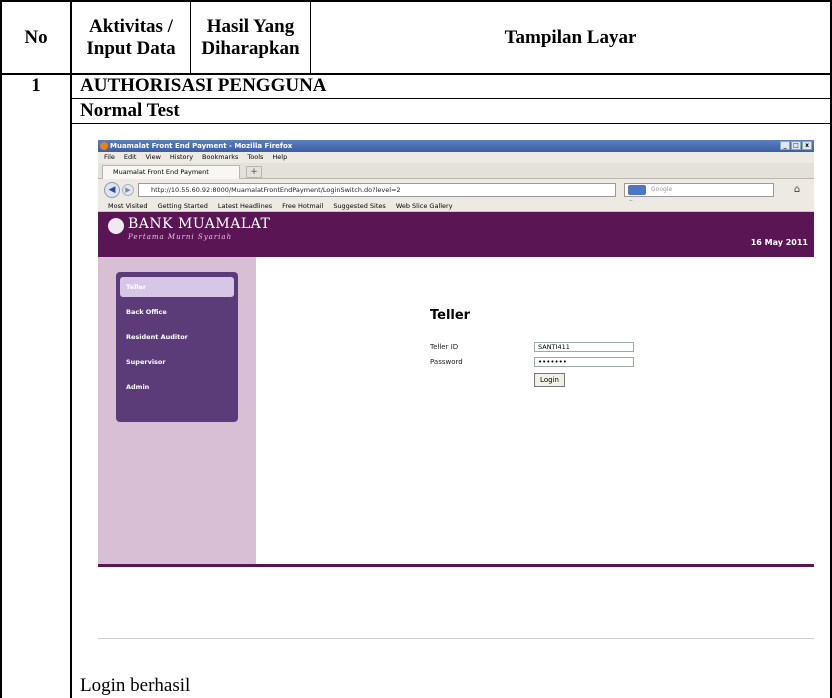  I want to click on minimize-button: _, so click(785, 145).